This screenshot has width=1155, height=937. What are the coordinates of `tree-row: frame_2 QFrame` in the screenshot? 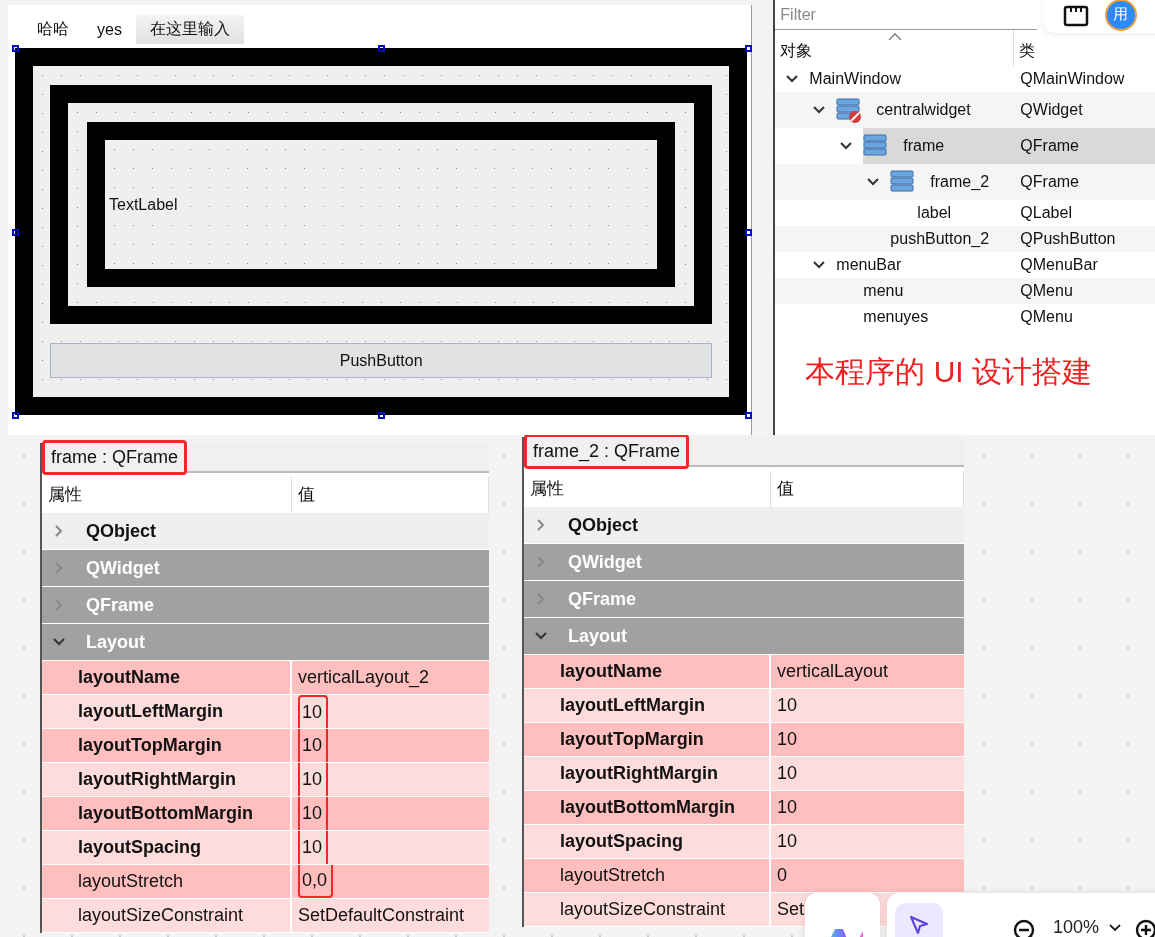 It's located at (965, 182).